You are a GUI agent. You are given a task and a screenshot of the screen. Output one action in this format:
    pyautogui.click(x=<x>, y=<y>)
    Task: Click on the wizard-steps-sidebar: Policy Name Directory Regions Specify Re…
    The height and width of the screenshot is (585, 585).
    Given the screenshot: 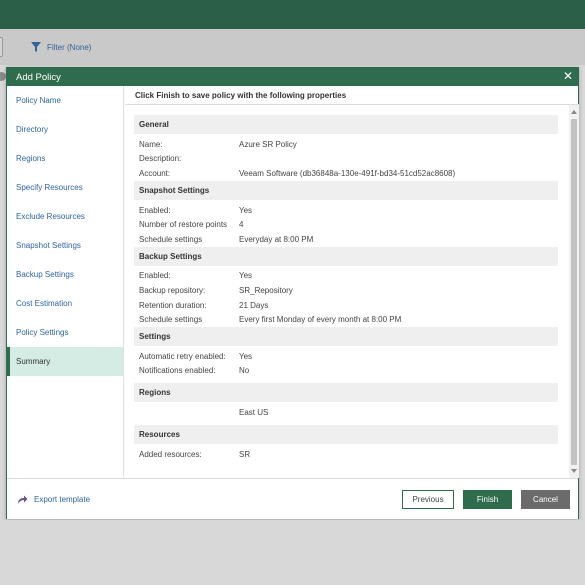 What is the action you would take?
    pyautogui.click(x=65, y=282)
    